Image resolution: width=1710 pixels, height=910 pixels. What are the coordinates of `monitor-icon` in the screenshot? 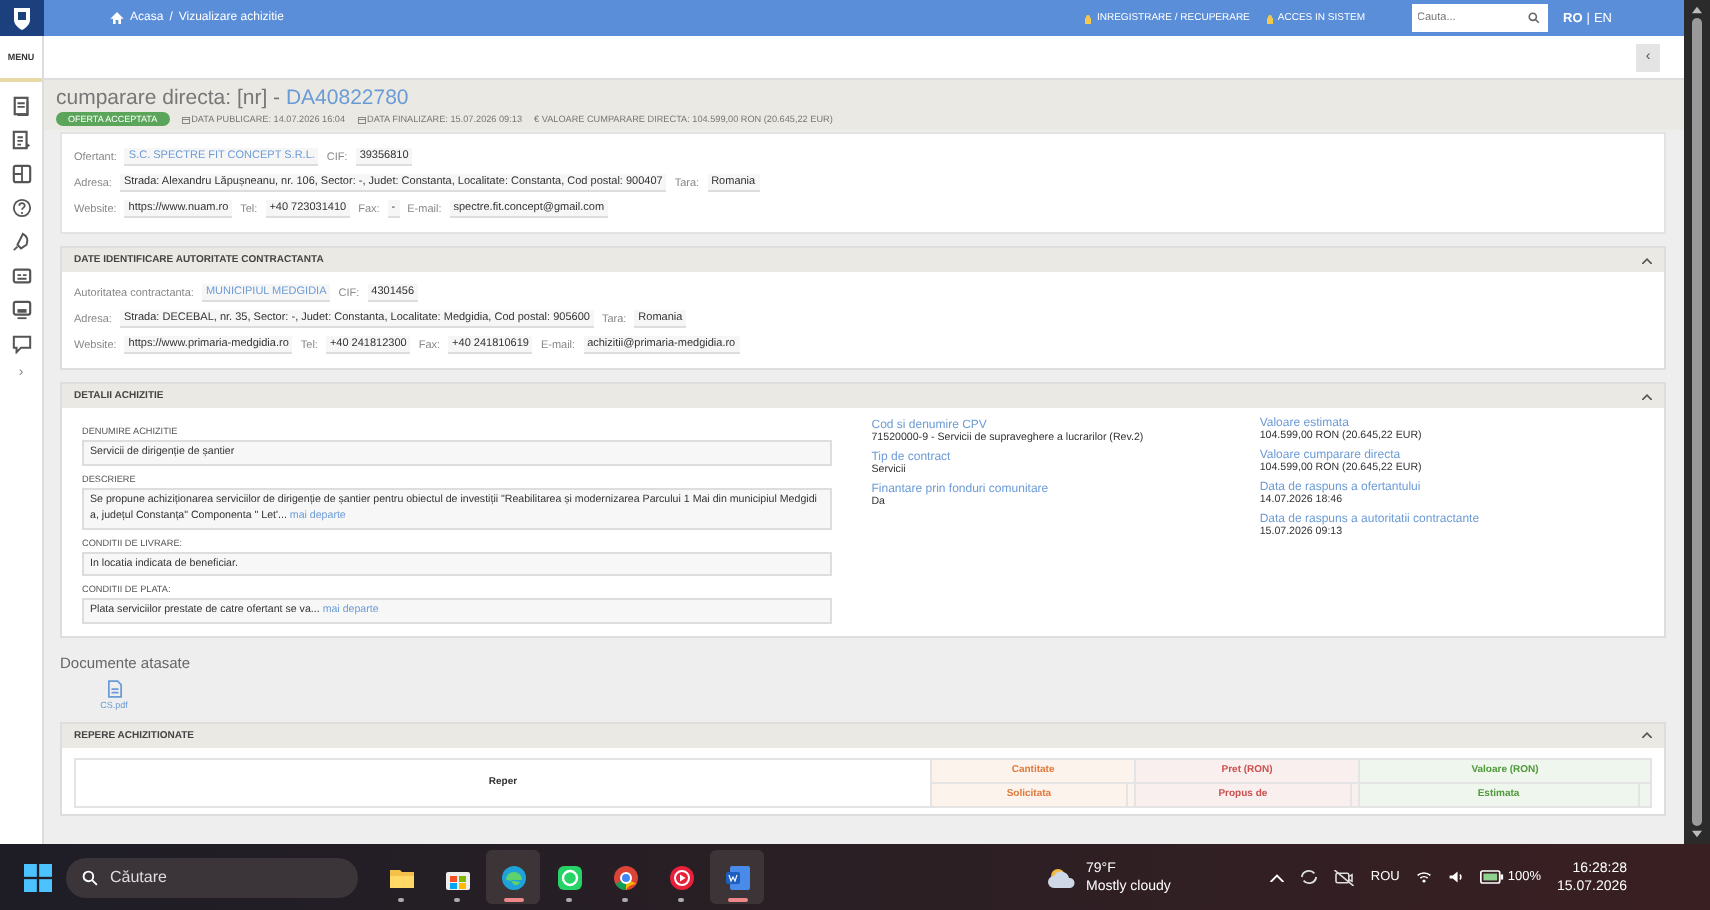 It's located at (21, 310).